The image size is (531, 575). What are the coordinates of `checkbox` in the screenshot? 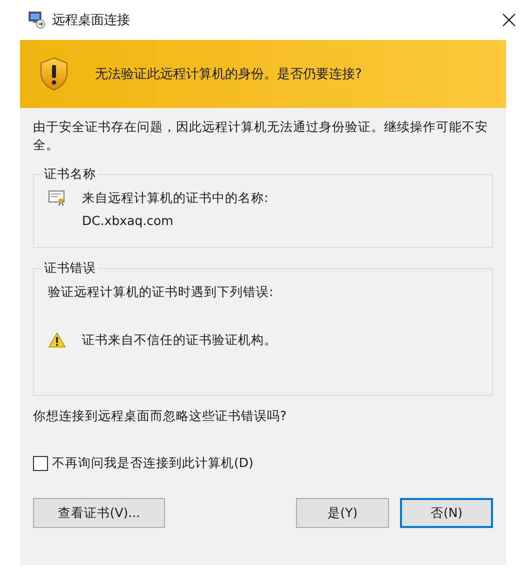 It's located at (40, 463).